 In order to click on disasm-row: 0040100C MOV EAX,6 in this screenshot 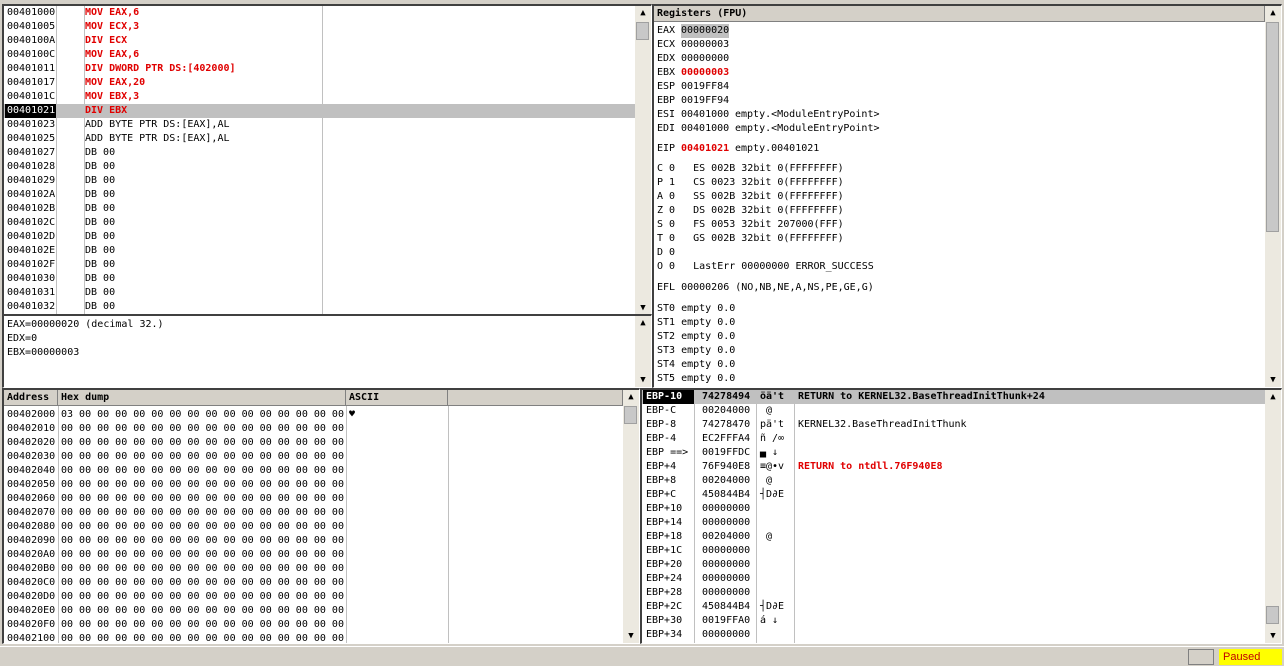, I will do `click(319, 55)`.